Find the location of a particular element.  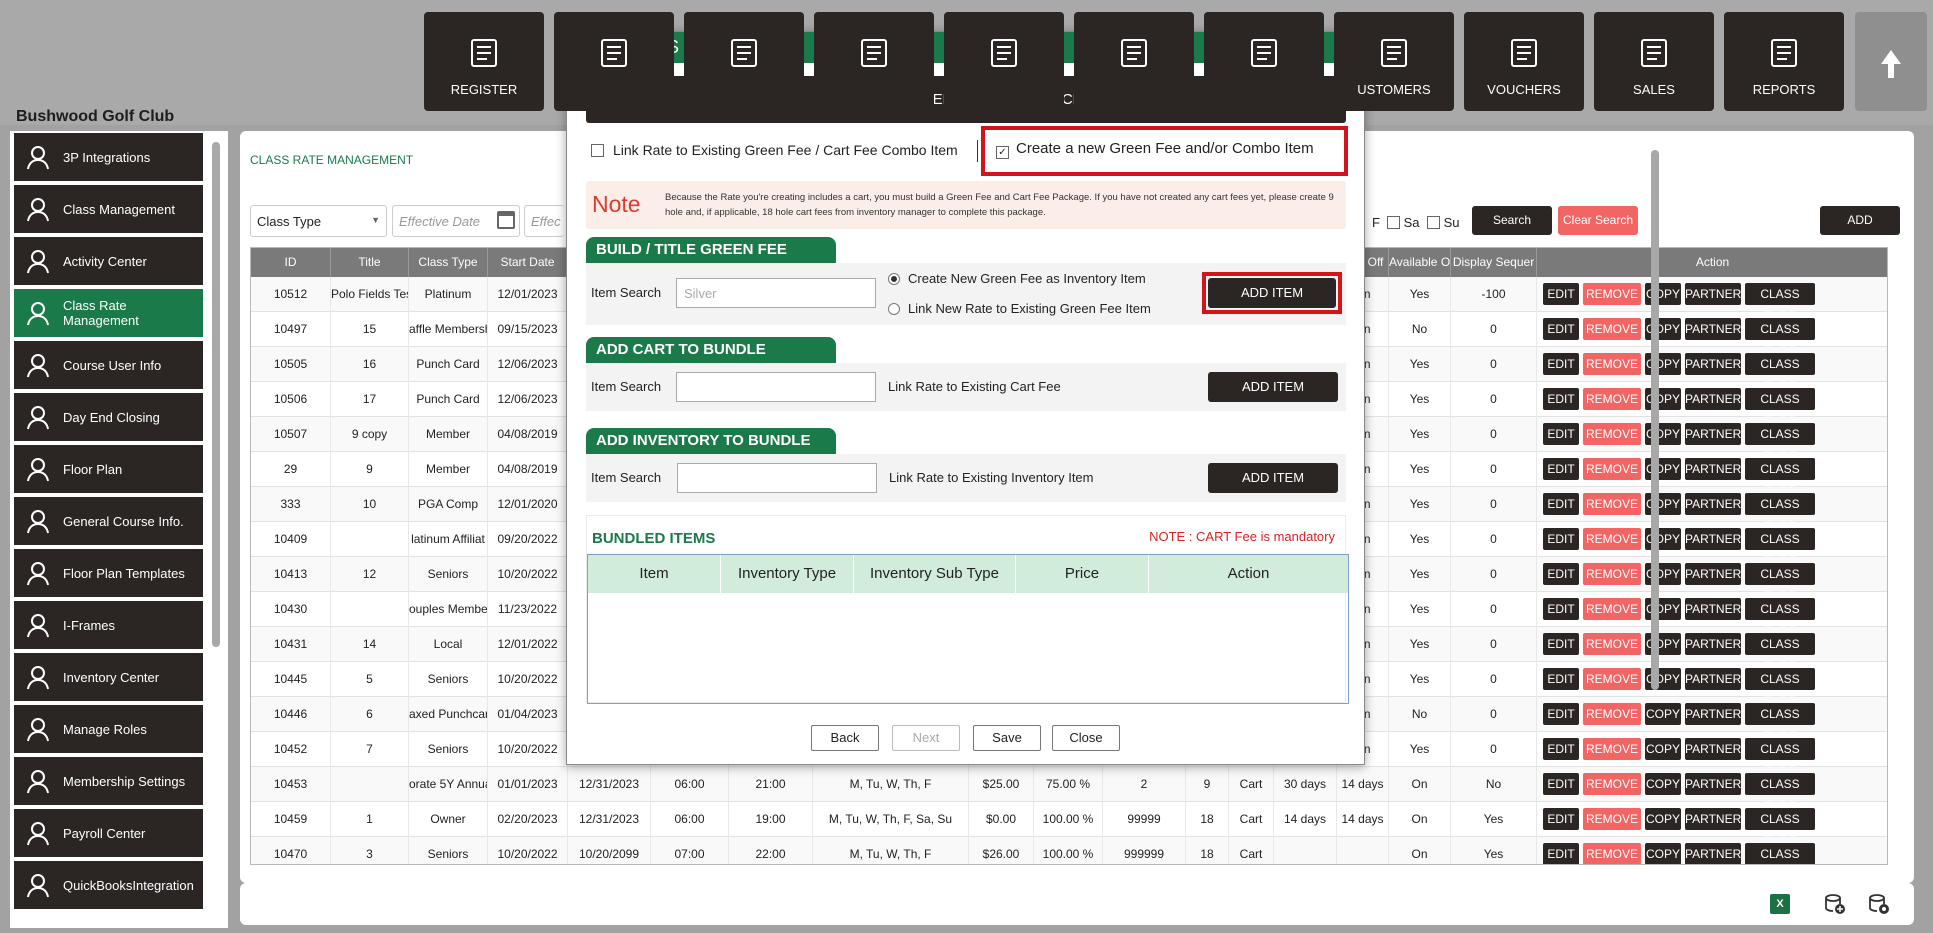

table-scrollbar is located at coordinates (1655, 420).